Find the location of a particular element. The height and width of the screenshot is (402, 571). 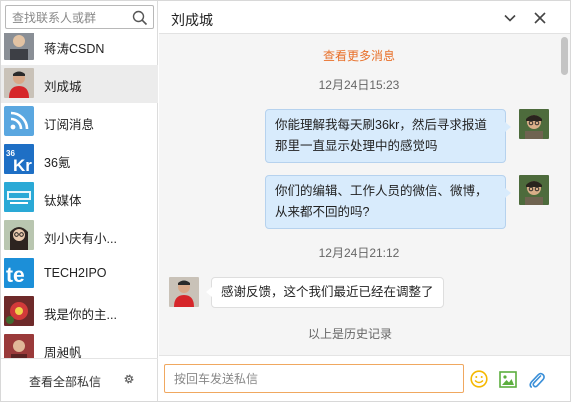

outgoing-message: 你能理解我每天刷36kr，然后寻求报道那里一直显示处理中的感觉吗 is located at coordinates (388, 136).